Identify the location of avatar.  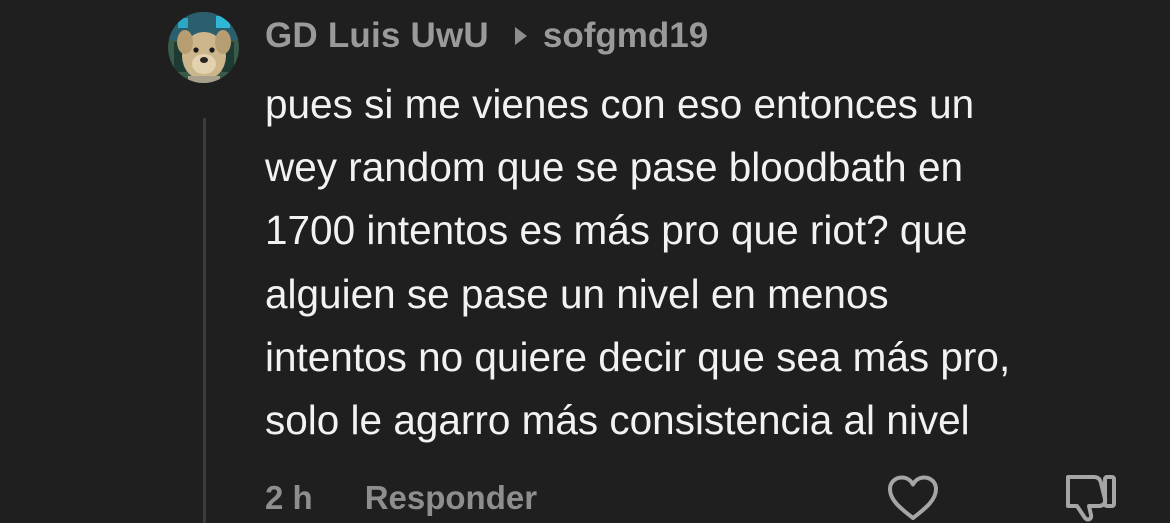
(203, 47).